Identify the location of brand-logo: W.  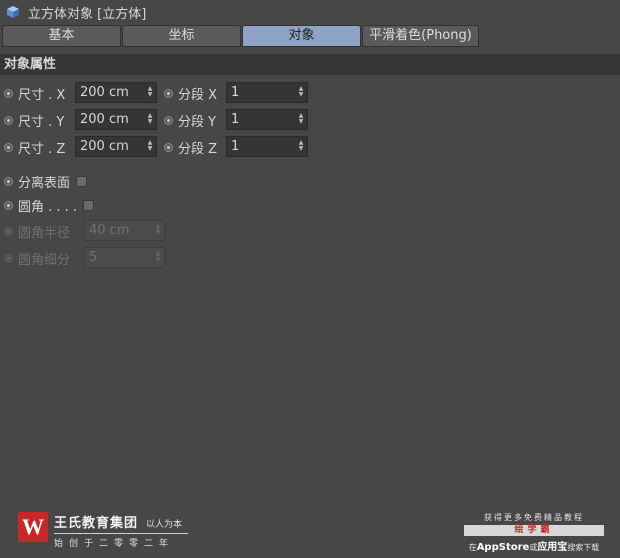
(33, 527).